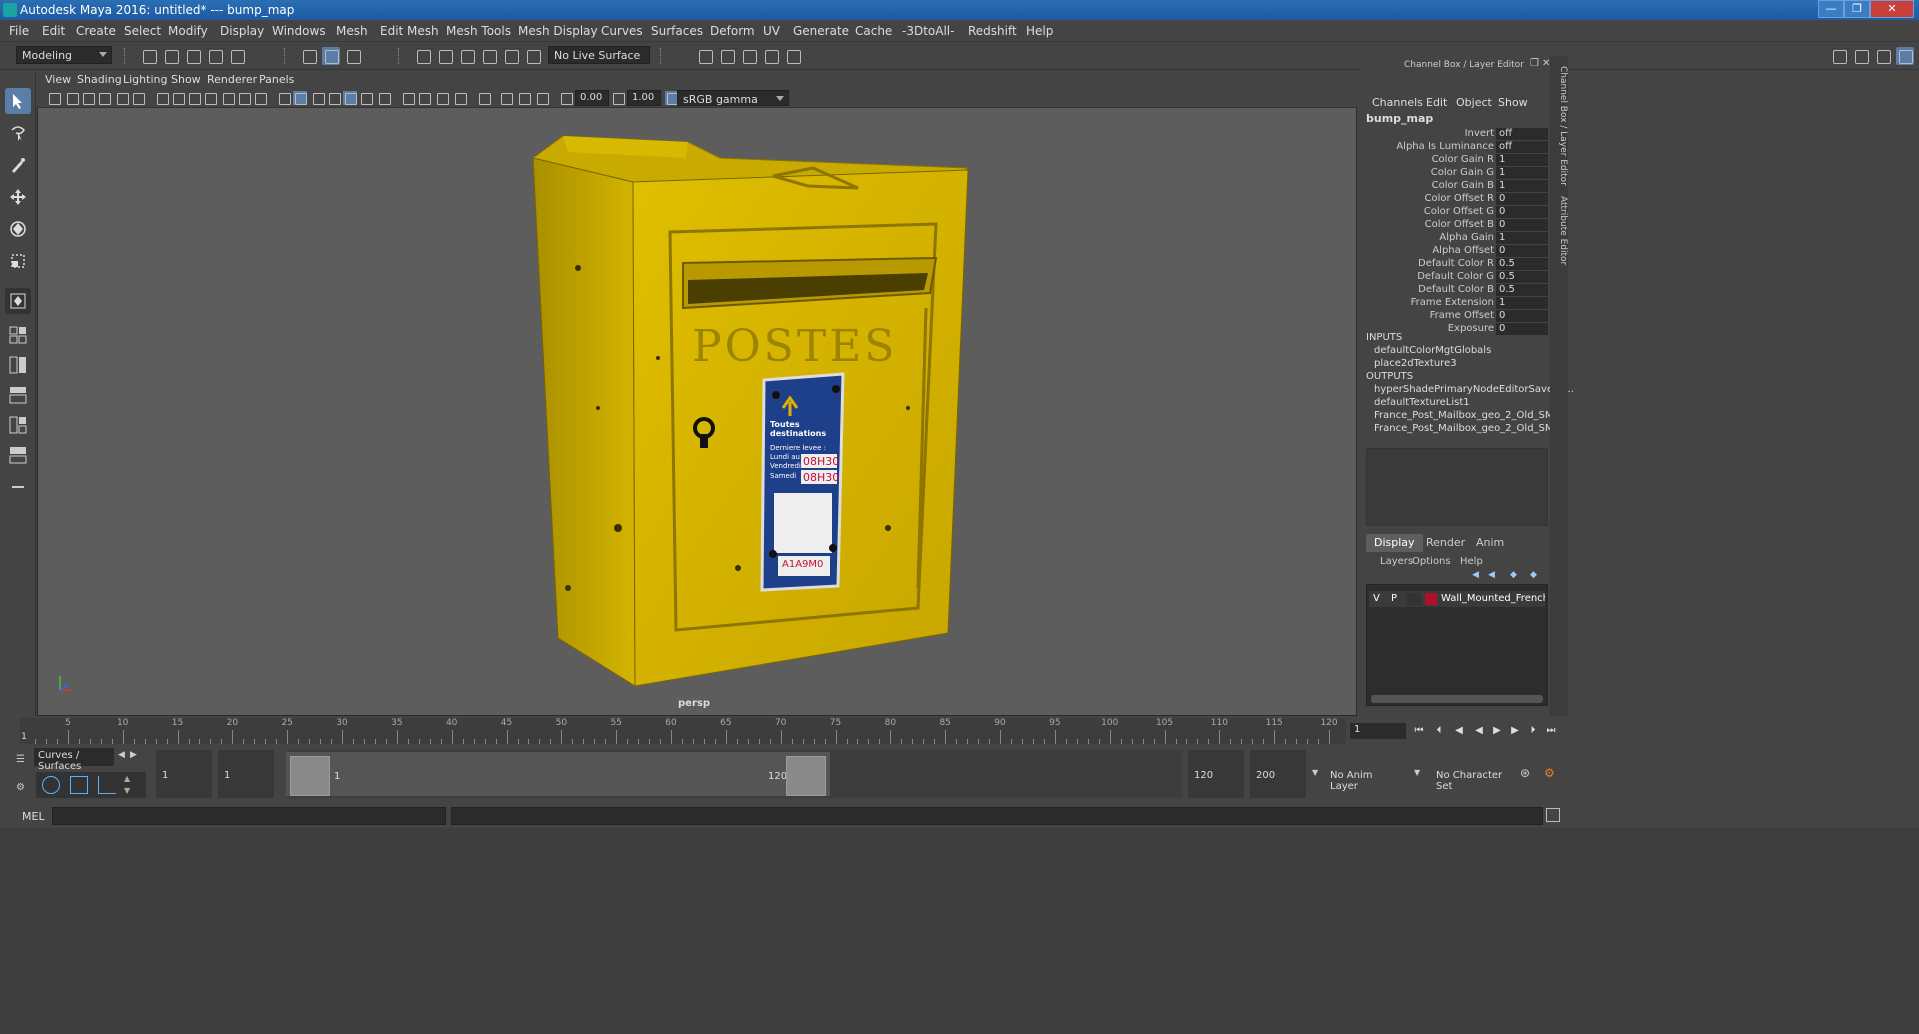  I want to click on panel-menu-renderer: Renderer, so click(232, 79).